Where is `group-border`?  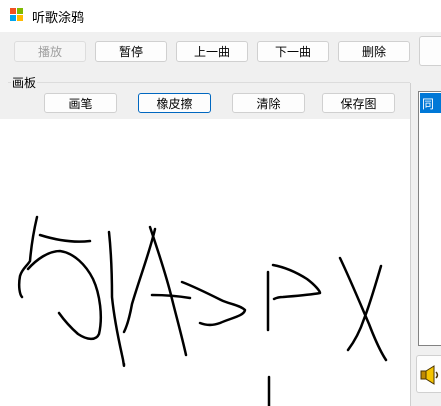
group-border is located at coordinates (209, 82).